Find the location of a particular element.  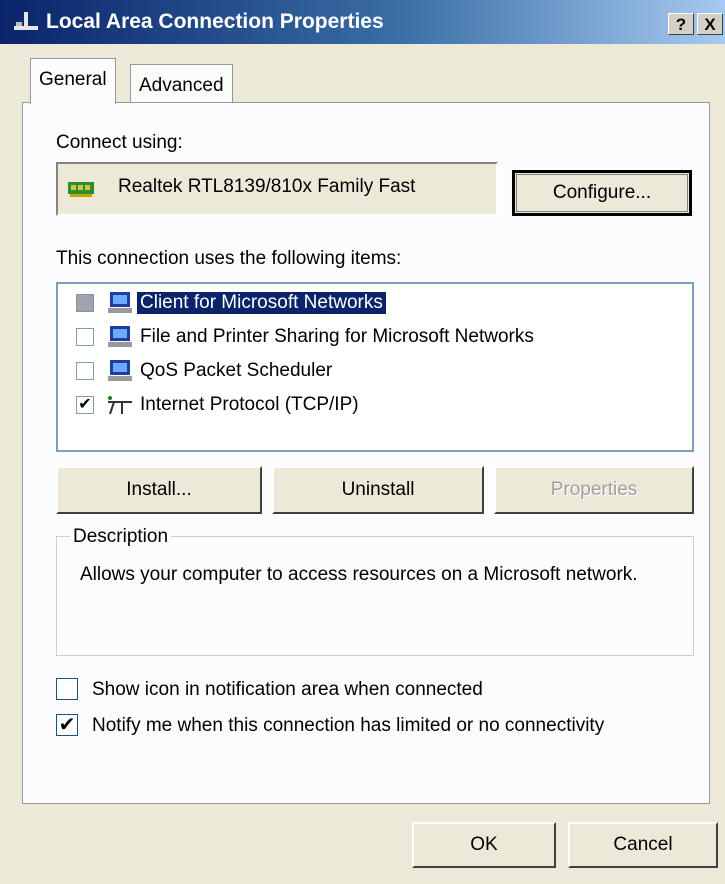

help-button: ? is located at coordinates (681, 24).